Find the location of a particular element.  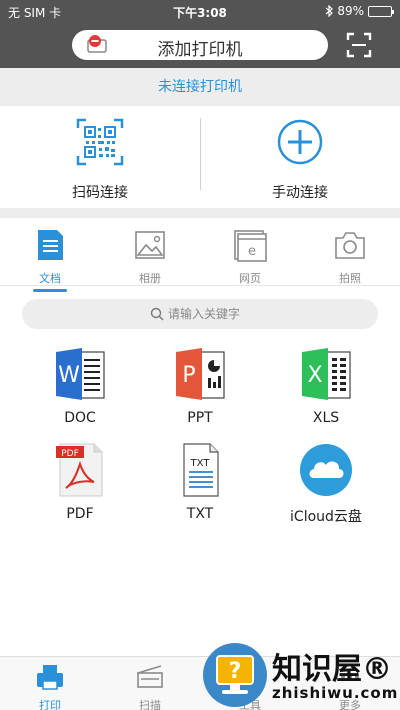

tab-webpages: e 网页 is located at coordinates (250, 257).